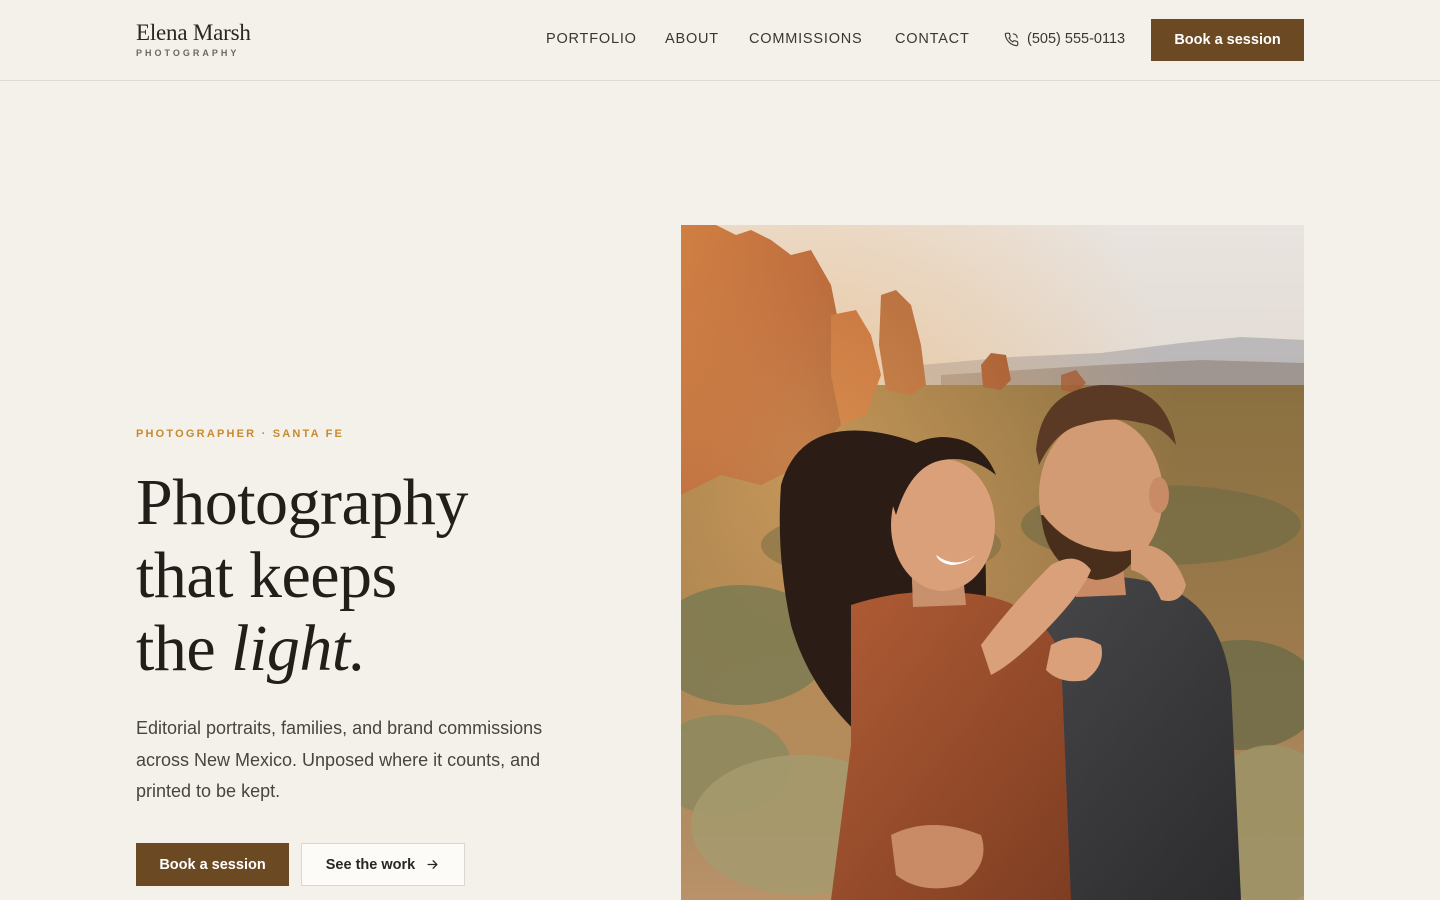 The width and height of the screenshot is (1440, 900). I want to click on see-the-work-button: See the work, so click(383, 864).